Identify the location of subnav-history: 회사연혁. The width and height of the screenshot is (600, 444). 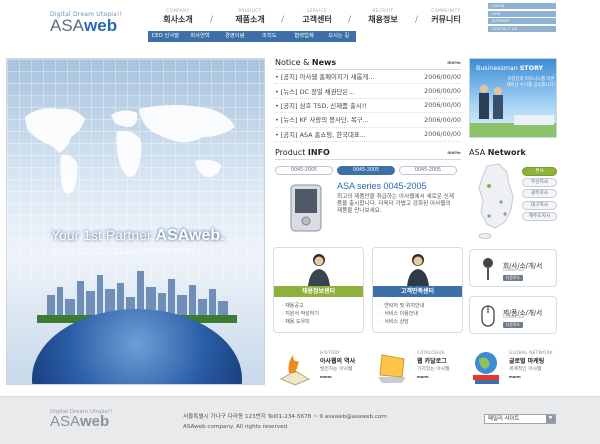
(200, 36).